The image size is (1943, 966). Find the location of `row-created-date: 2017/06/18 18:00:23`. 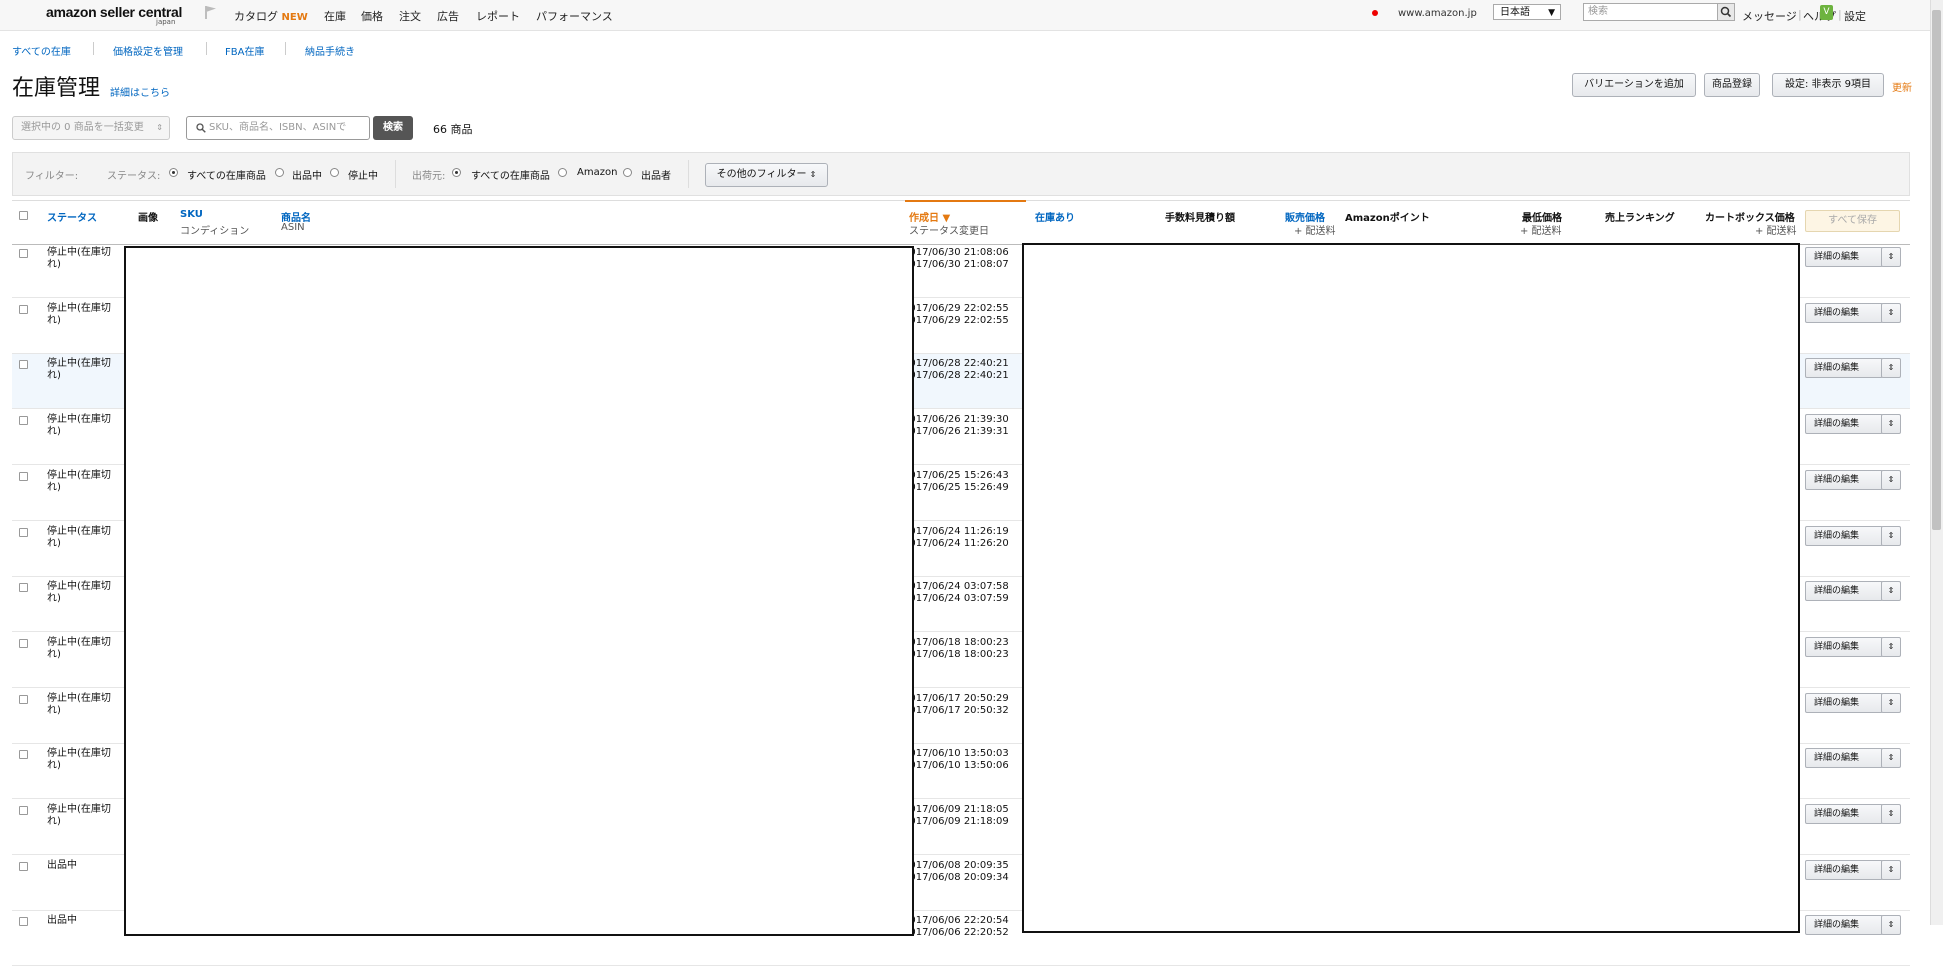

row-created-date: 2017/06/18 18:00:23 is located at coordinates (956, 642).